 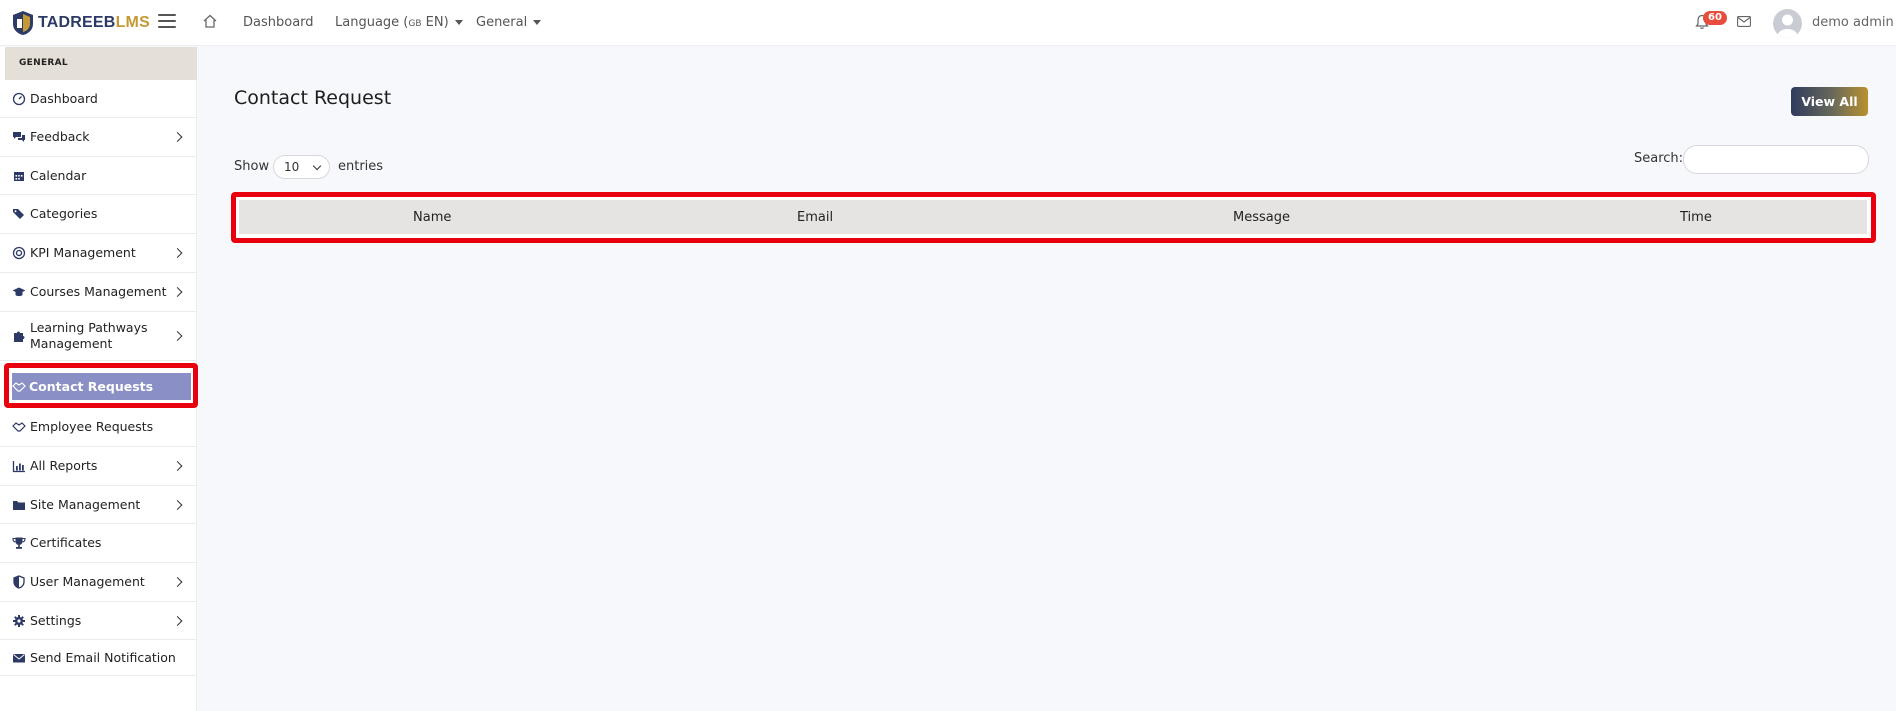 I want to click on page-title: Contact Request, so click(x=313, y=98).